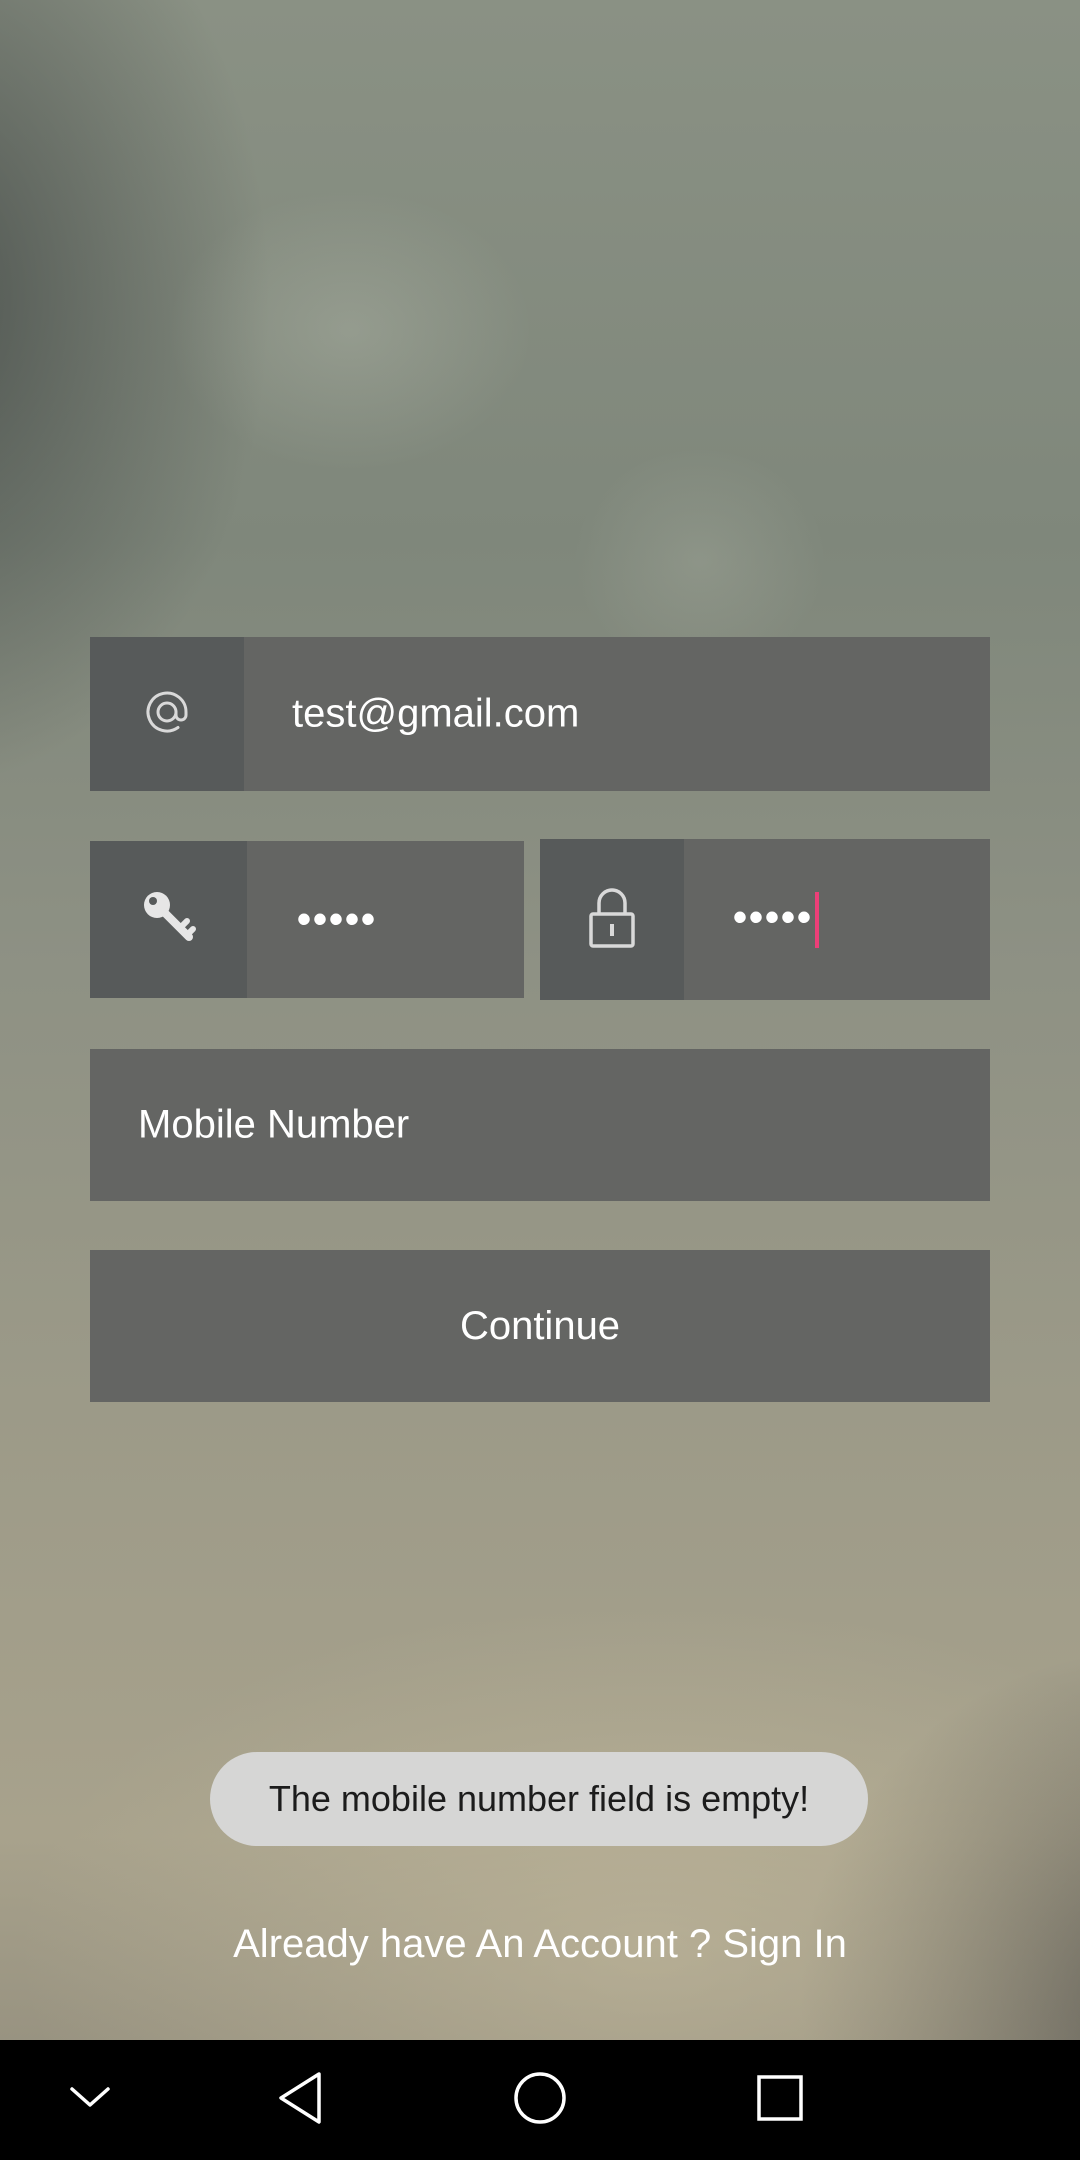 The image size is (1080, 2160). I want to click on confirm-password-field: •••••, so click(765, 919).